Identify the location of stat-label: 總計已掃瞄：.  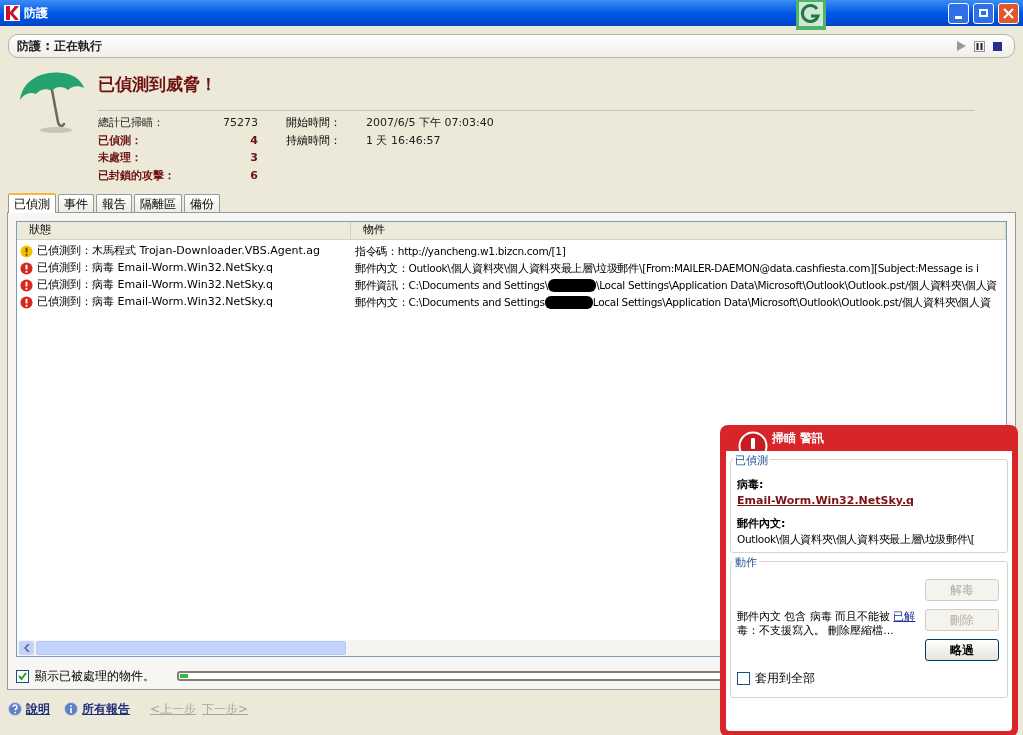
(131, 123).